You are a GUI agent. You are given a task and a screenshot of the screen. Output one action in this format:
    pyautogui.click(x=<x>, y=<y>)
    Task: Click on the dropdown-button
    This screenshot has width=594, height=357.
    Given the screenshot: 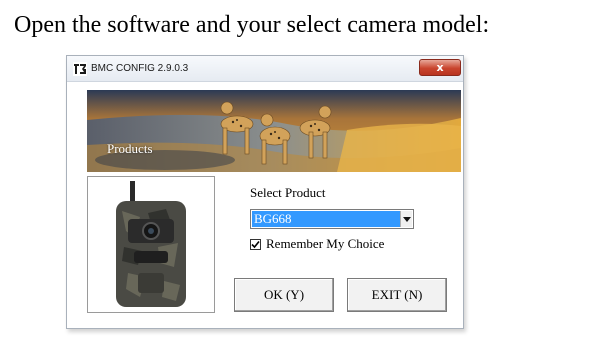 What is the action you would take?
    pyautogui.click(x=406, y=219)
    